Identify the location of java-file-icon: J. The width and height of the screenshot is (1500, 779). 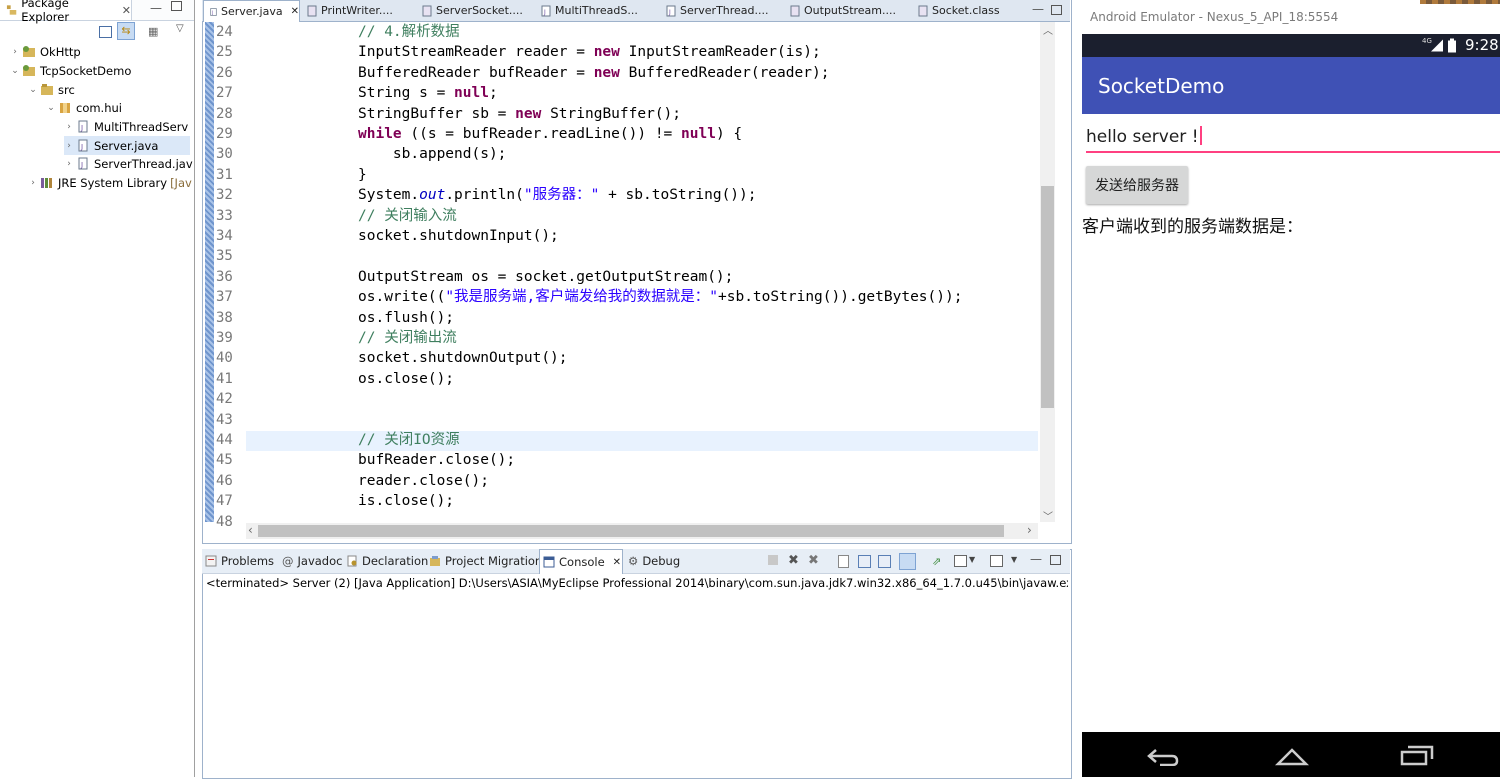
(83, 145).